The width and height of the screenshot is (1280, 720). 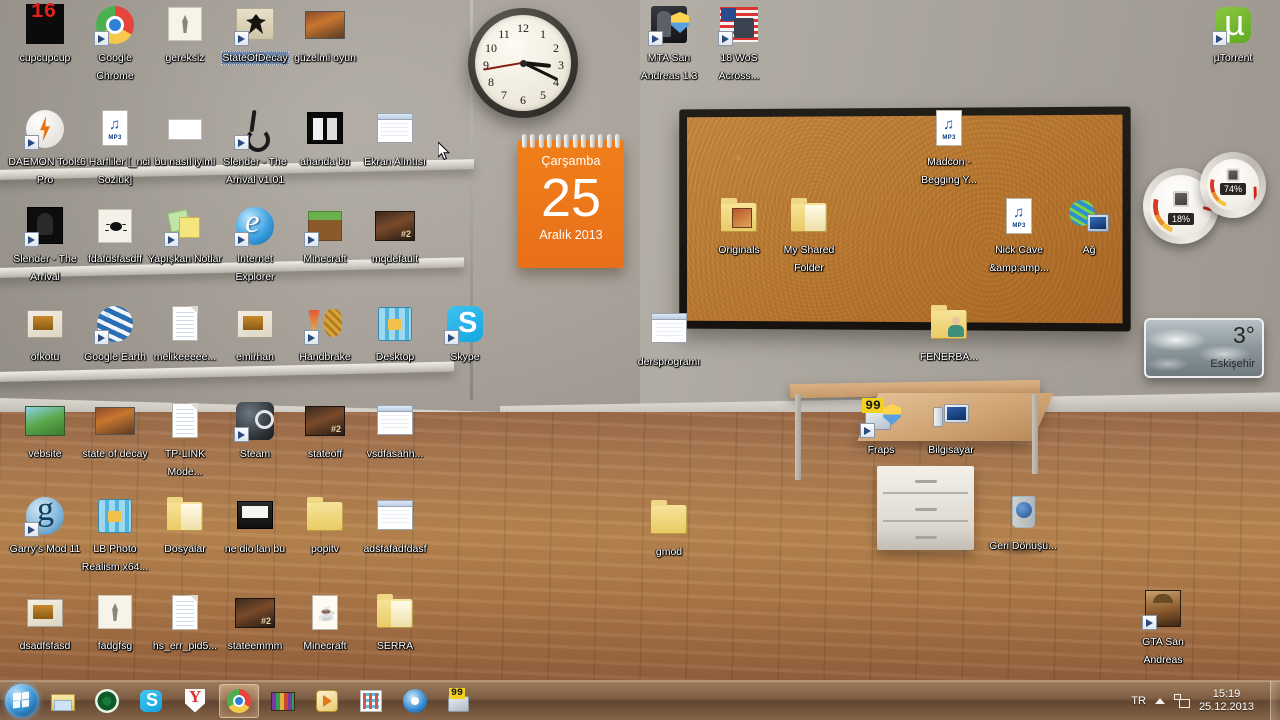 What do you see at coordinates (115, 334) in the screenshot?
I see `desktop-icon-google-earth: Google Earth` at bounding box center [115, 334].